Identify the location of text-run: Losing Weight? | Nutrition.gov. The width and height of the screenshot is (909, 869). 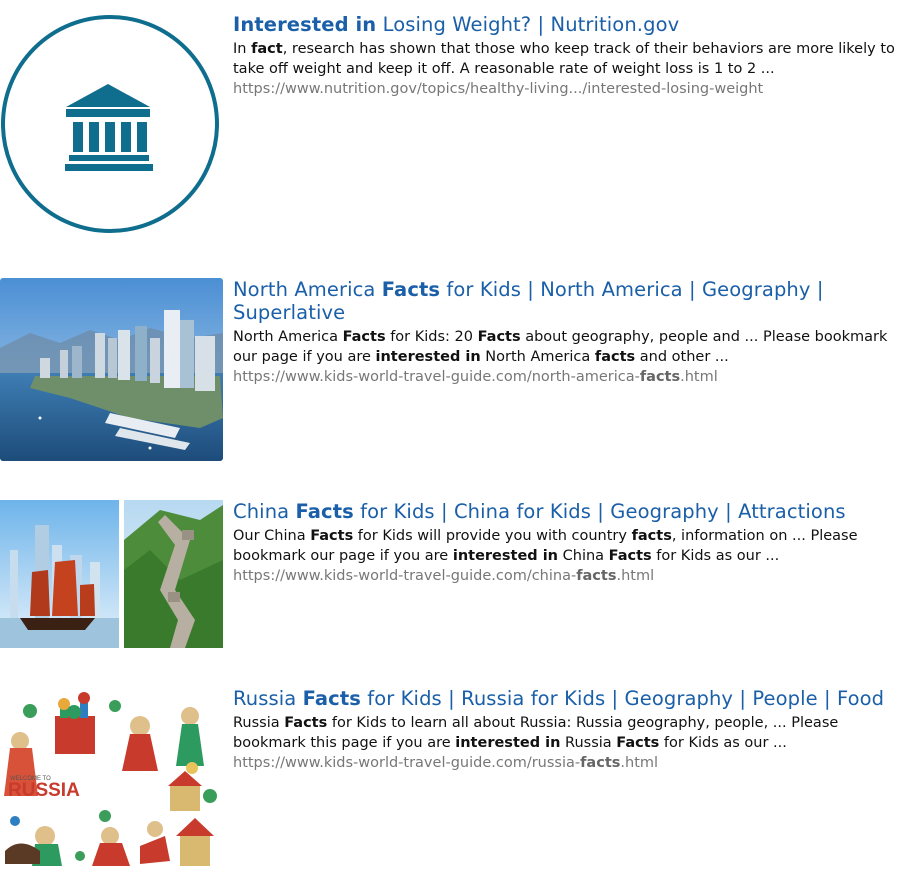
(528, 24).